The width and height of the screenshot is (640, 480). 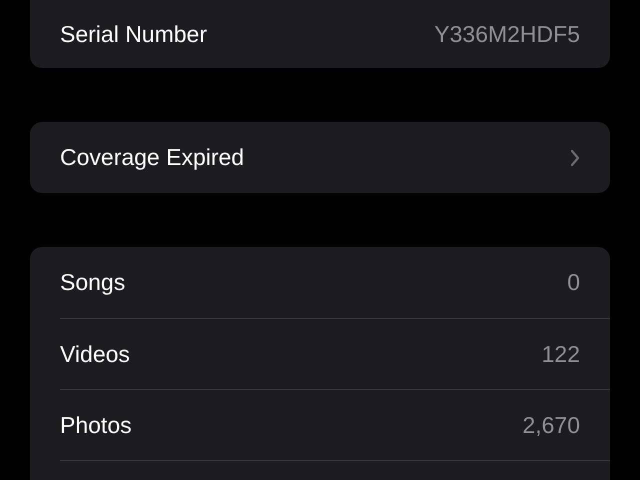 What do you see at coordinates (551, 425) in the screenshot?
I see `row-value: 2,670` at bounding box center [551, 425].